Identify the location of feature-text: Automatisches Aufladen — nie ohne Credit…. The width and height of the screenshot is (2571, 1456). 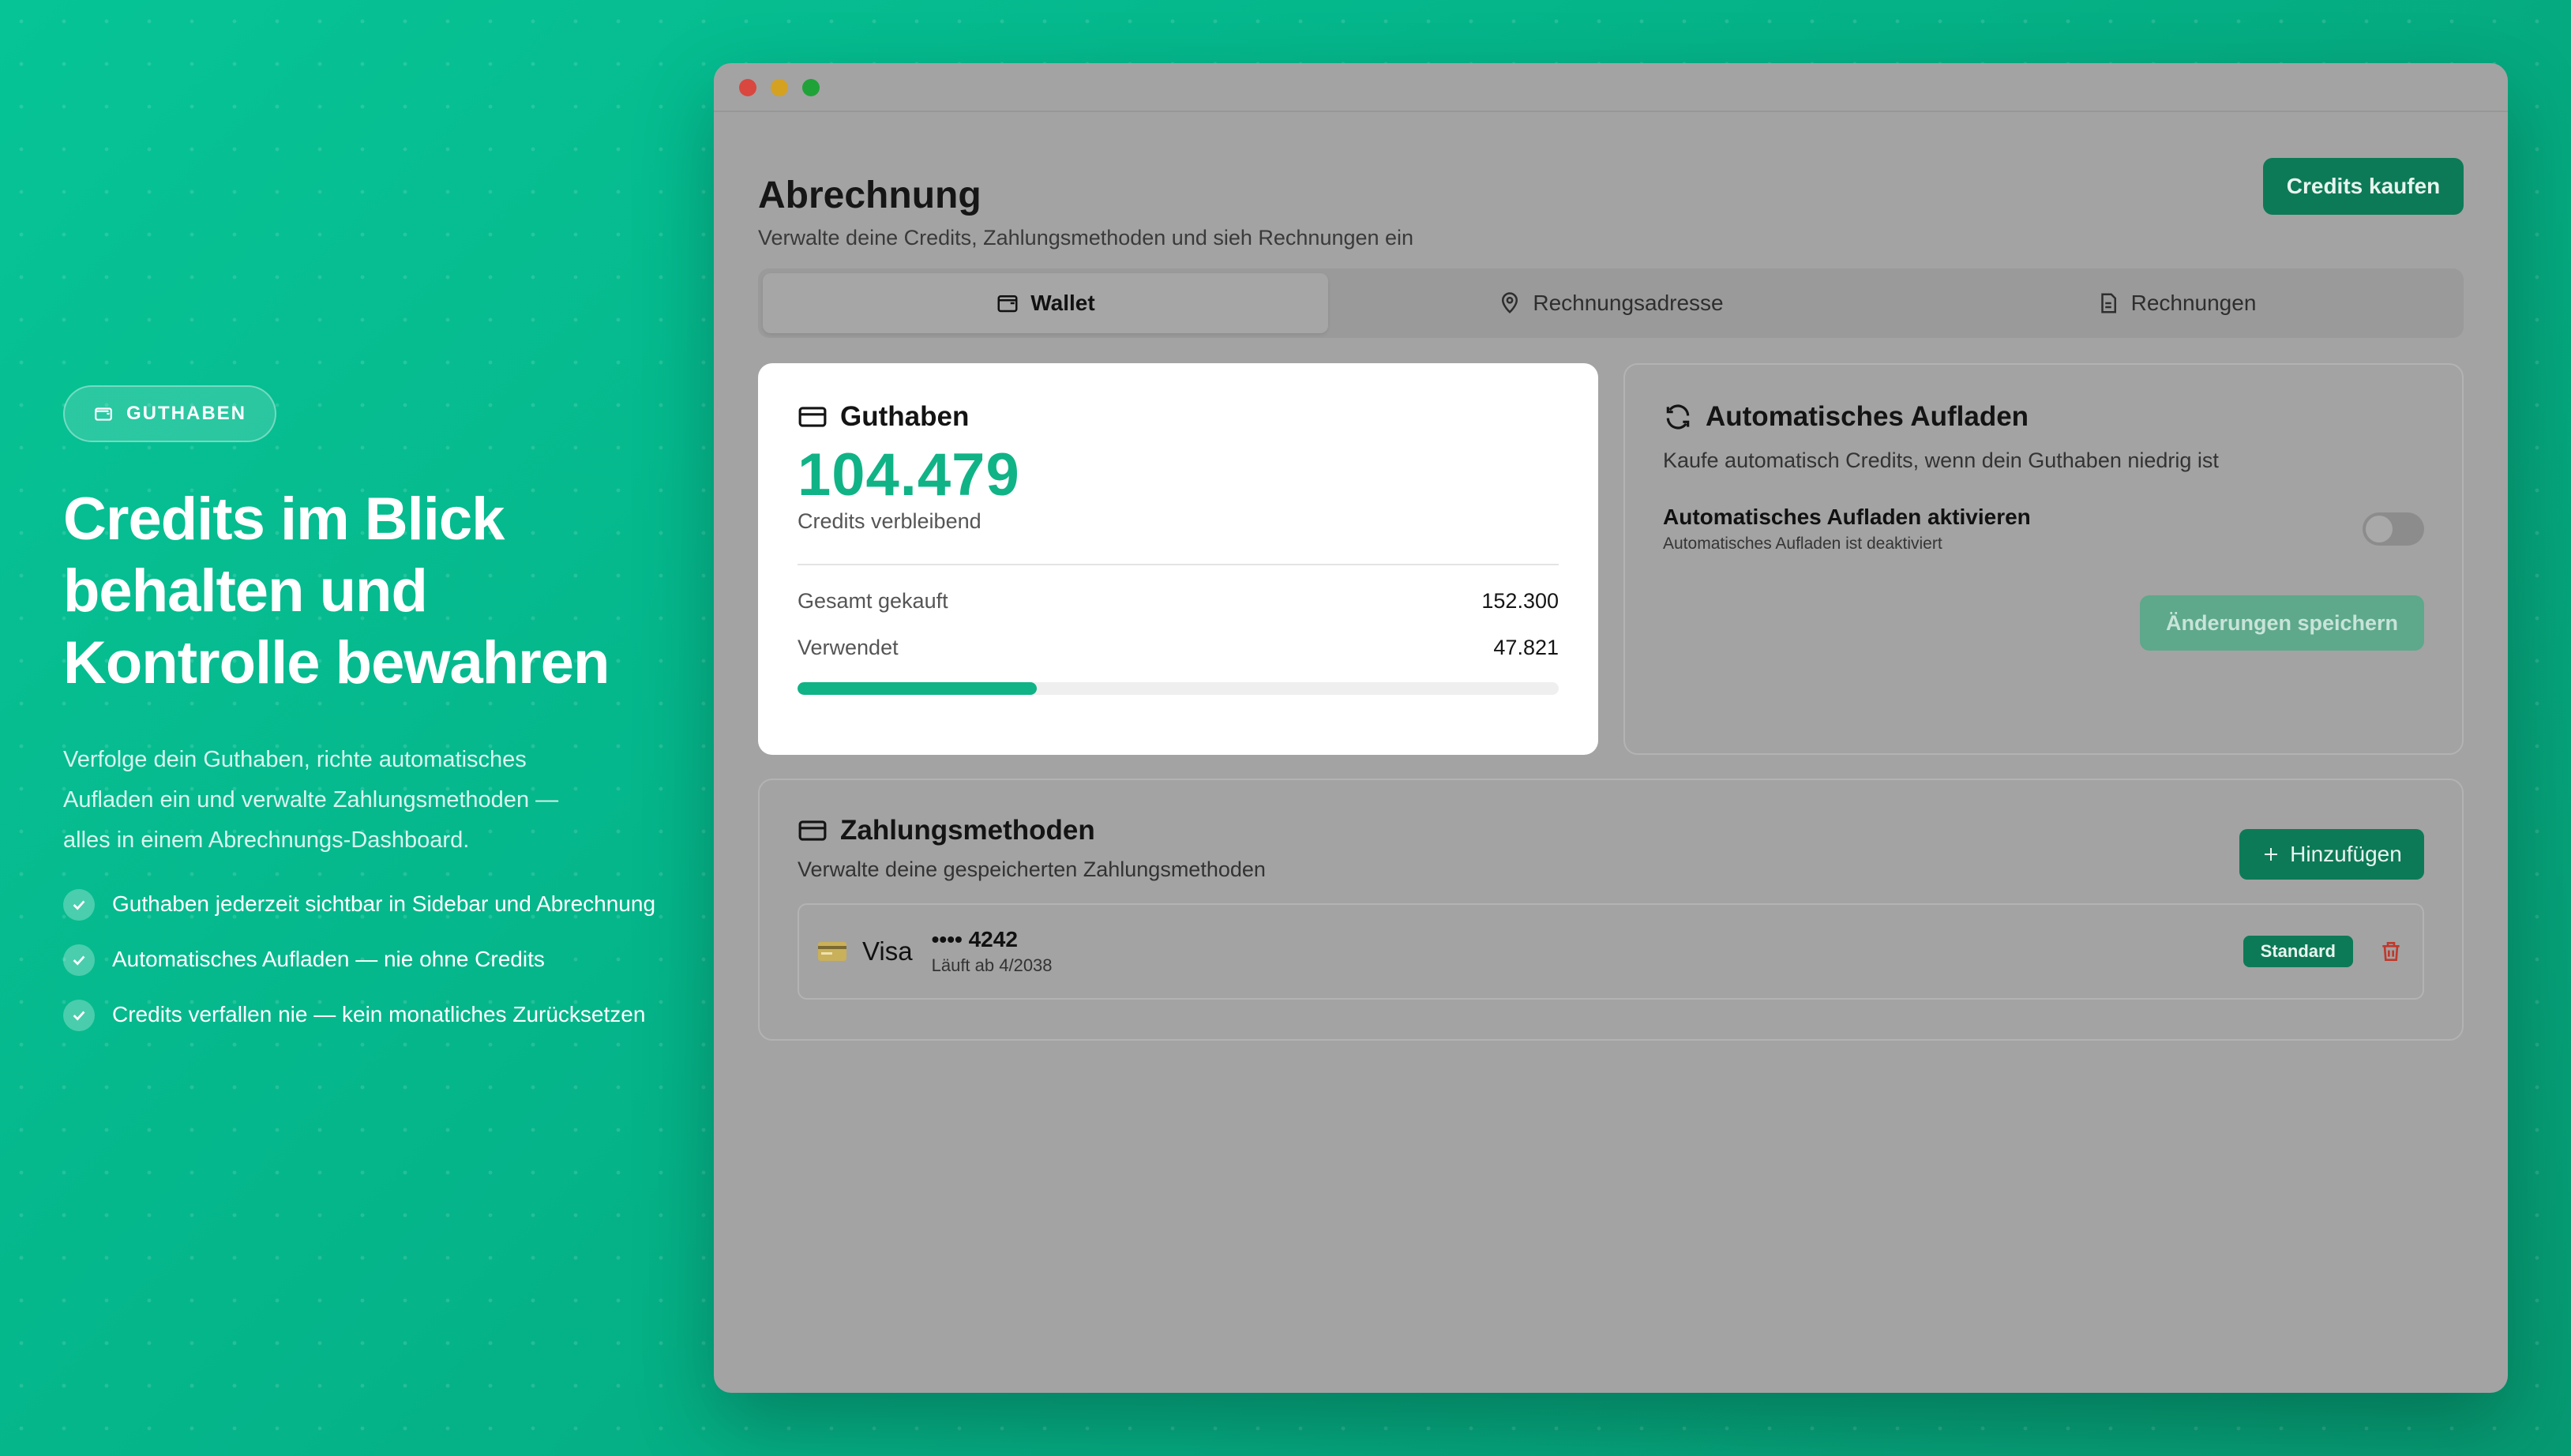
(328, 959).